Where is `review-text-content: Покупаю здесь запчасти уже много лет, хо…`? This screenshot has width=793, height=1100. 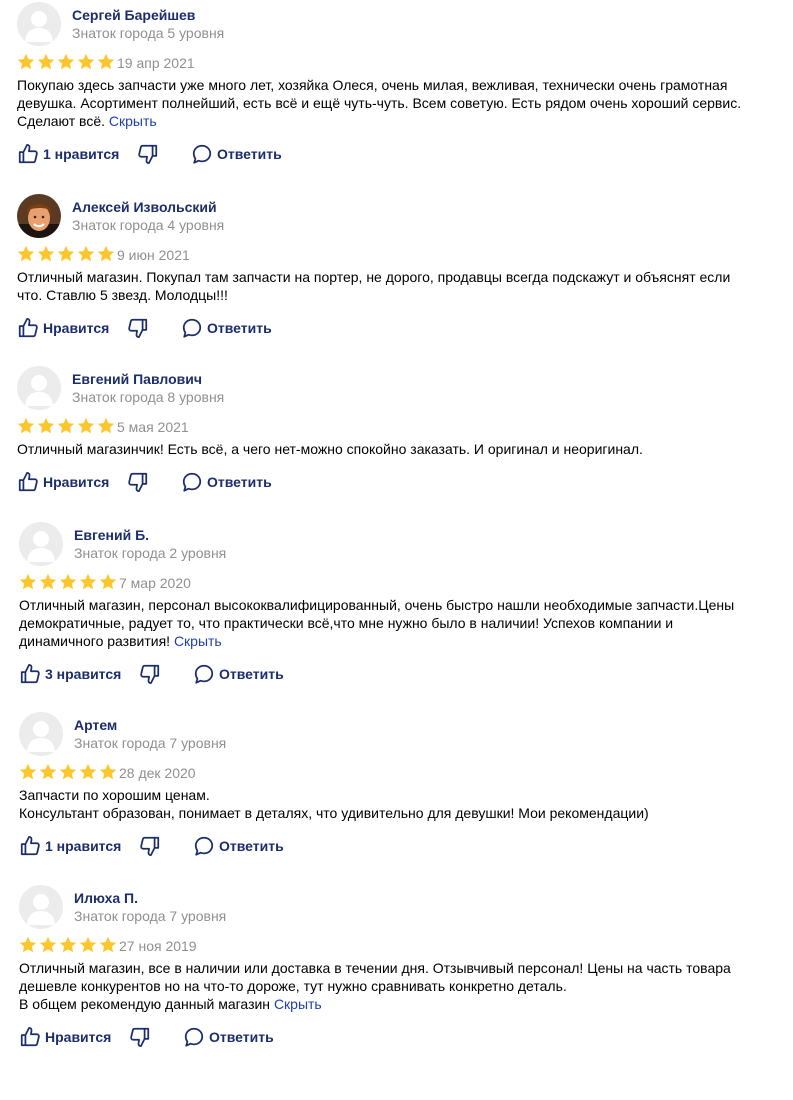 review-text-content: Покупаю здесь запчасти уже много лет, хо… is located at coordinates (372, 85).